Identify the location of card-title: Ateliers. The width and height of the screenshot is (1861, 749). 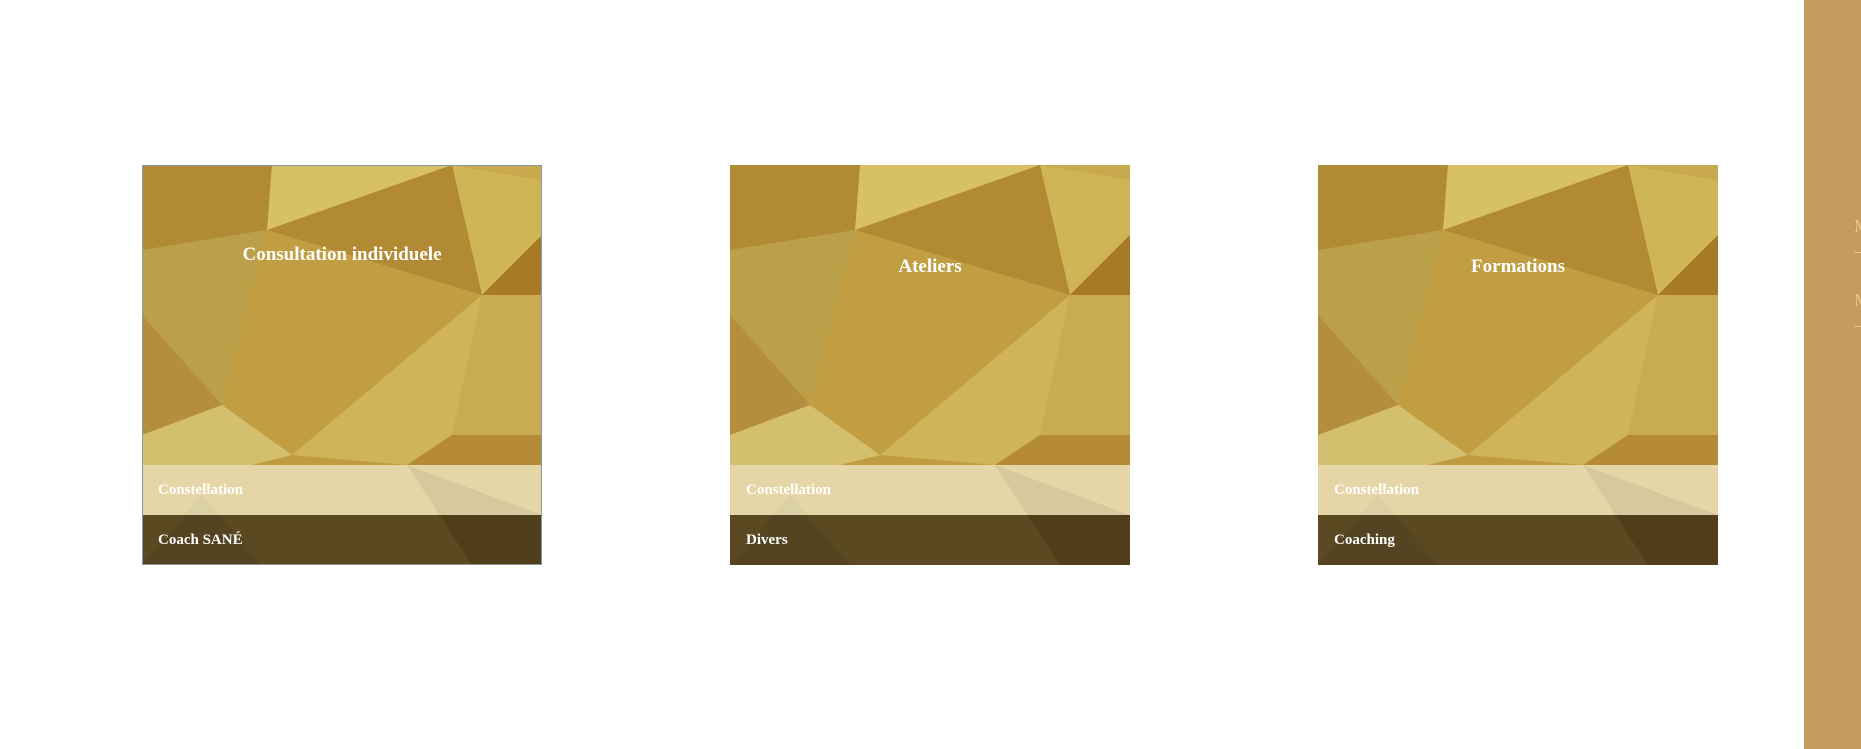
(930, 266).